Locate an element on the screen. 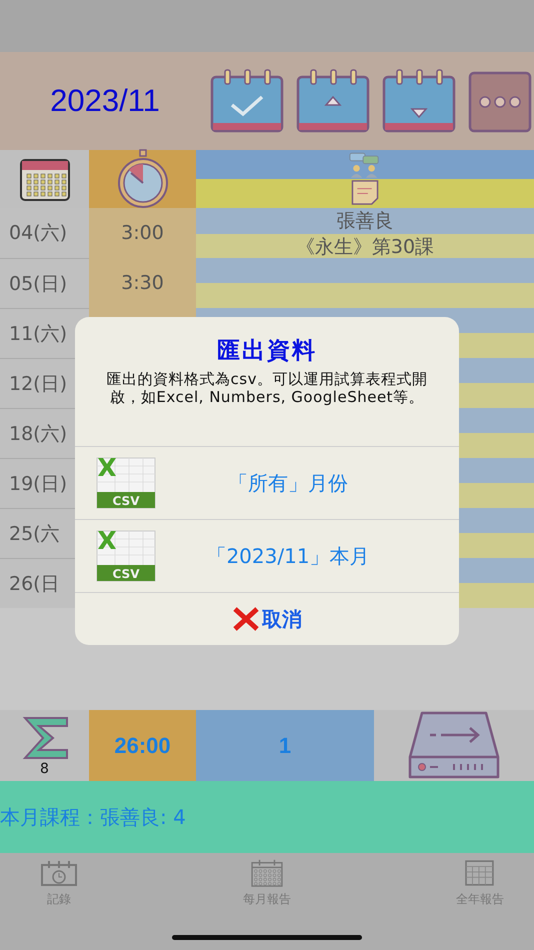 The image size is (534, 950). calendar-down-icon is located at coordinates (419, 101).